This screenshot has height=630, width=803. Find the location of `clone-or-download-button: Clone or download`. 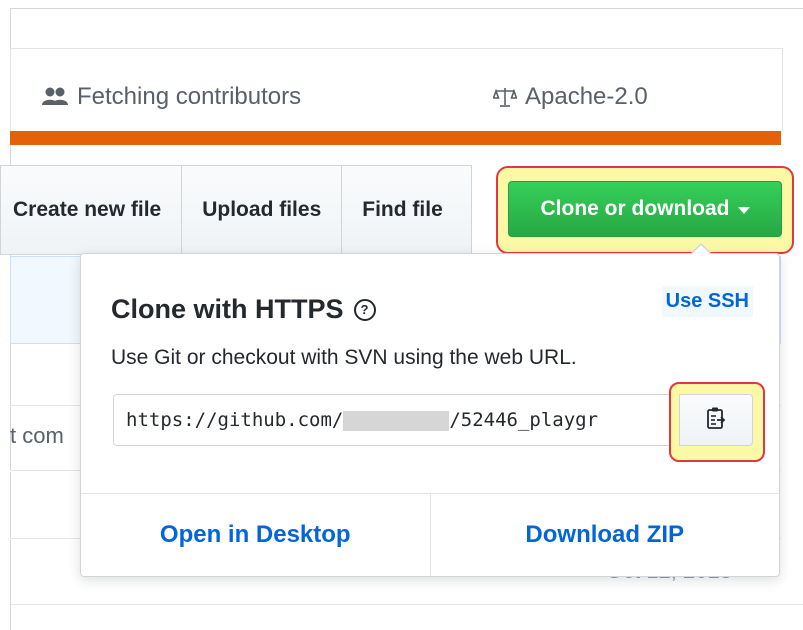

clone-or-download-button: Clone or download is located at coordinates (645, 209).